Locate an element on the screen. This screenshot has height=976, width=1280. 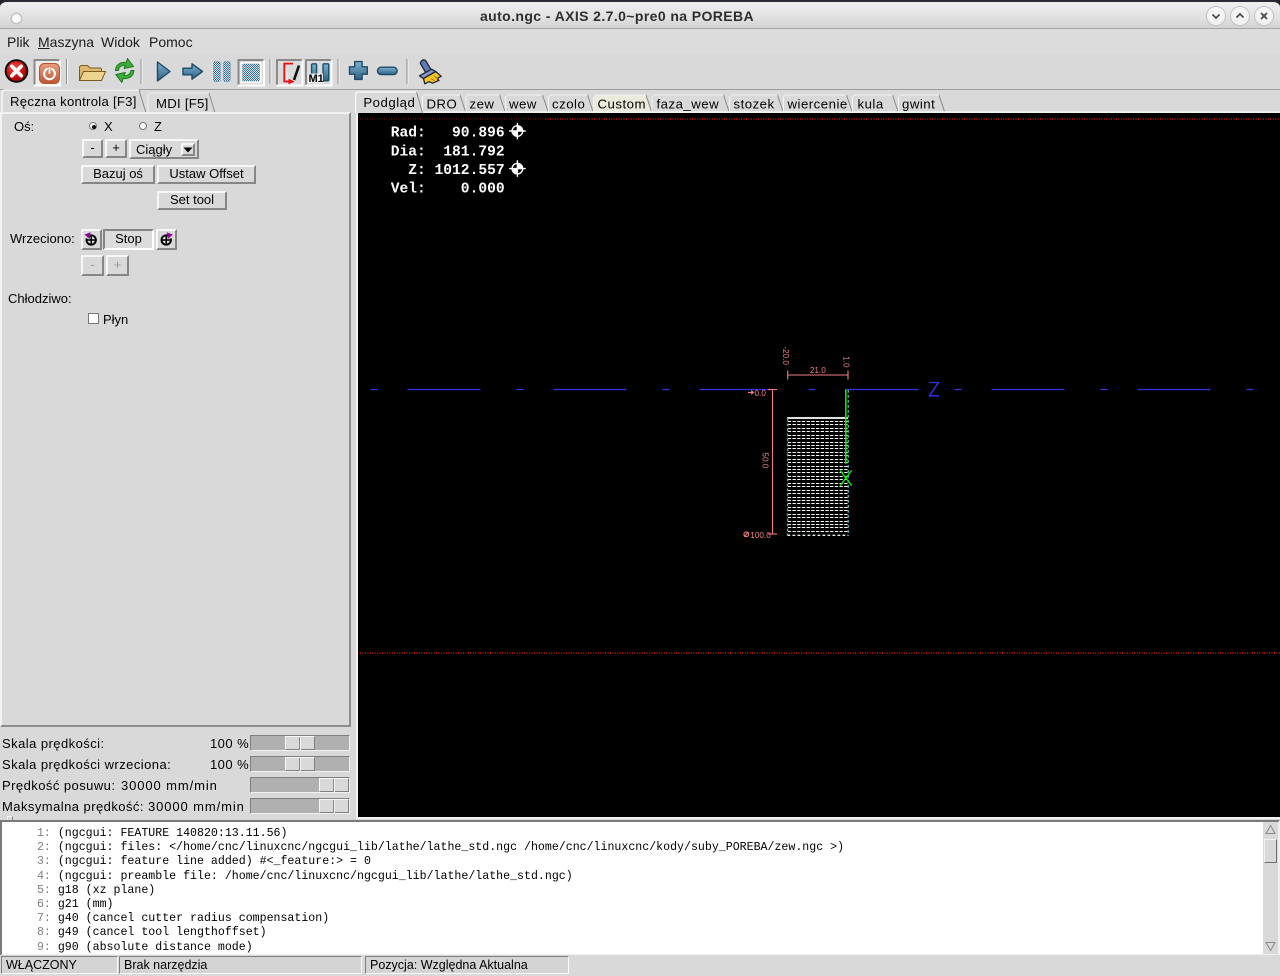
svg-text: MDI [F5] is located at coordinates (182, 103).